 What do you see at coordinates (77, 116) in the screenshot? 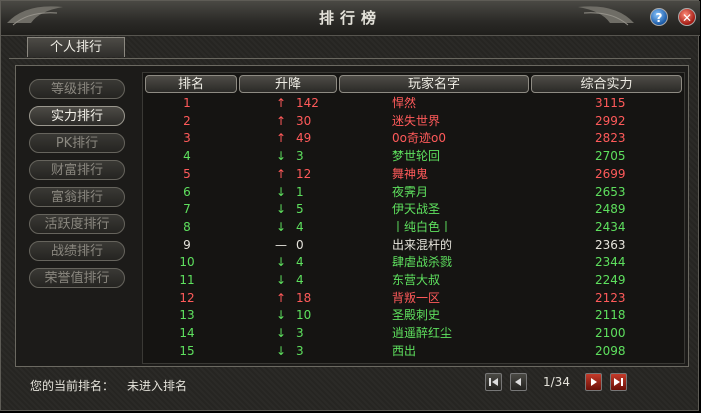
I see `sidebar-item-power-ranking: 实力排行` at bounding box center [77, 116].